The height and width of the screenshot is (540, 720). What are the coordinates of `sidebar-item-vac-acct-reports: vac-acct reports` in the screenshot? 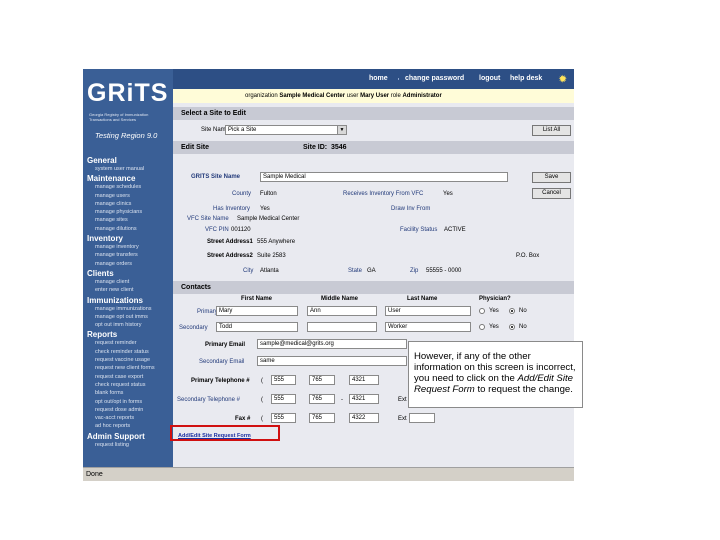 It's located at (129, 418).